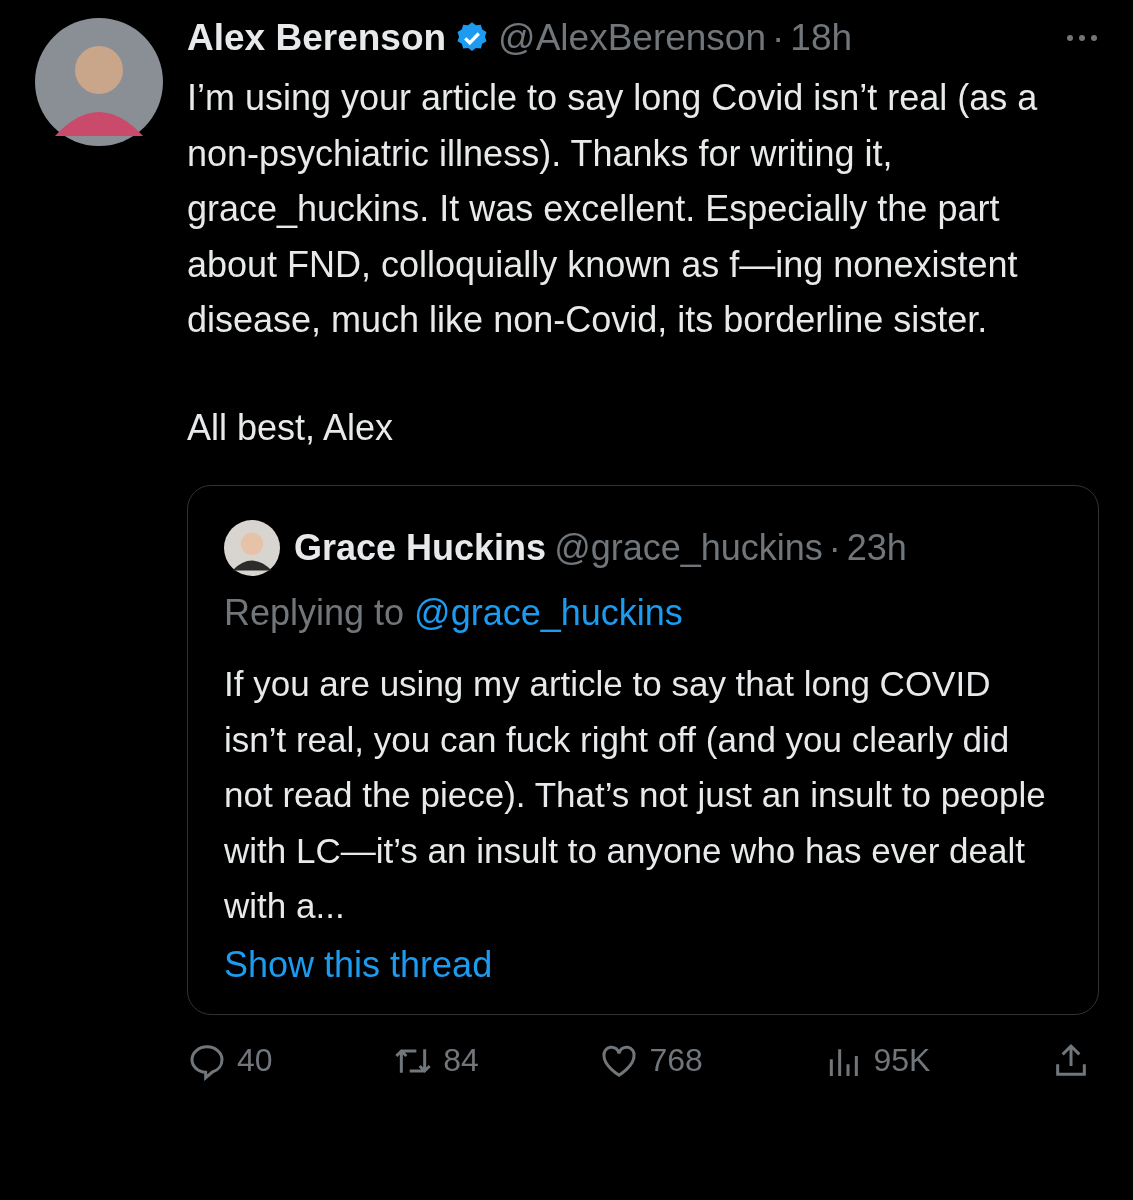  I want to click on tweet-time: 23h, so click(876, 548).